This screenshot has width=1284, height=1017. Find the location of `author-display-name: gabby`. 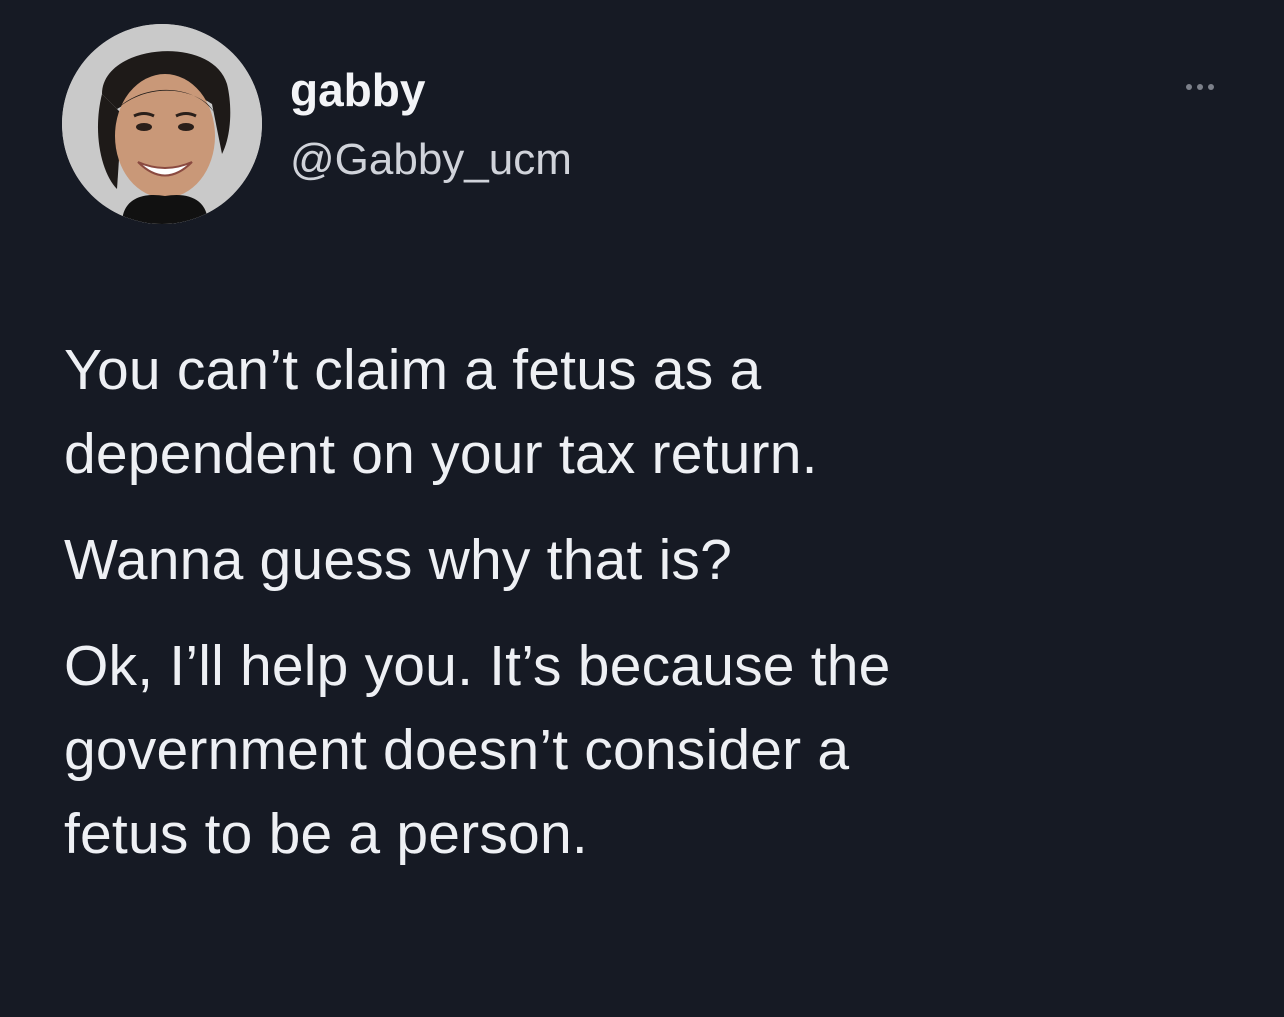

author-display-name: gabby is located at coordinates (357, 90).